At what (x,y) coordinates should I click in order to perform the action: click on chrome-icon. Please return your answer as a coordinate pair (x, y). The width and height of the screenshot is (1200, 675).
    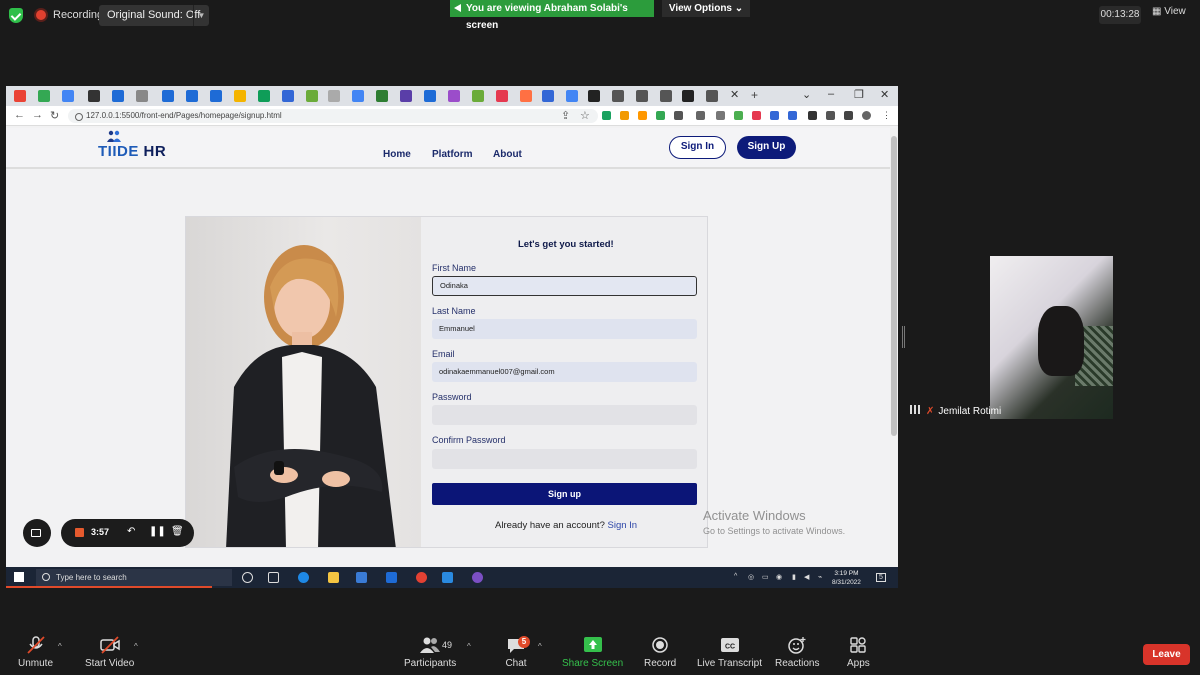
    Looking at the image, I should click on (421, 577).